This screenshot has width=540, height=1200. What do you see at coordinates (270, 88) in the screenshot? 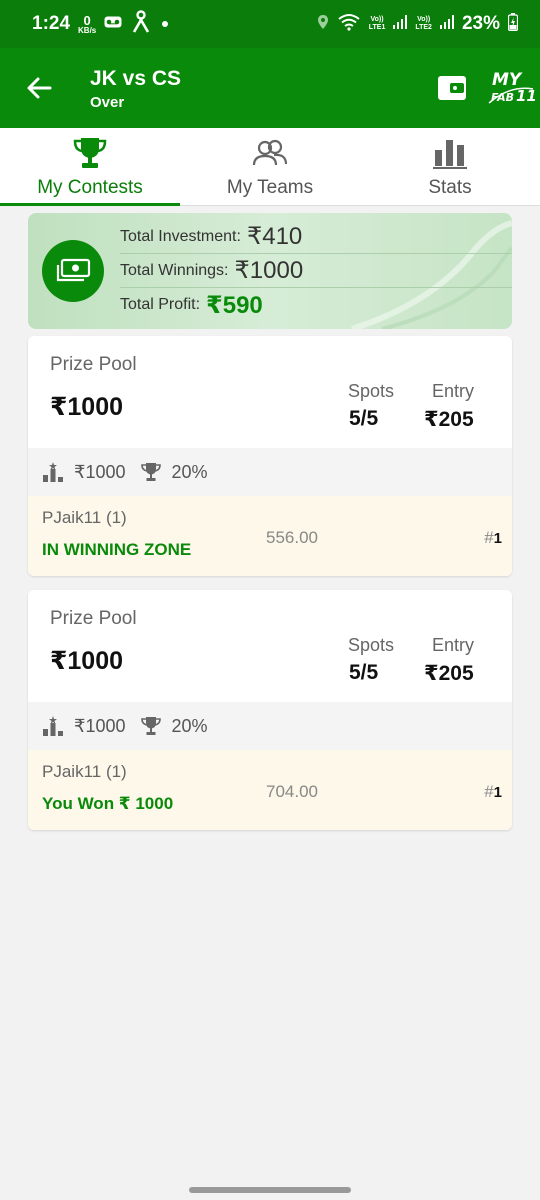
I see `app-bar: JK vs CS Over MY FAB 11` at bounding box center [270, 88].